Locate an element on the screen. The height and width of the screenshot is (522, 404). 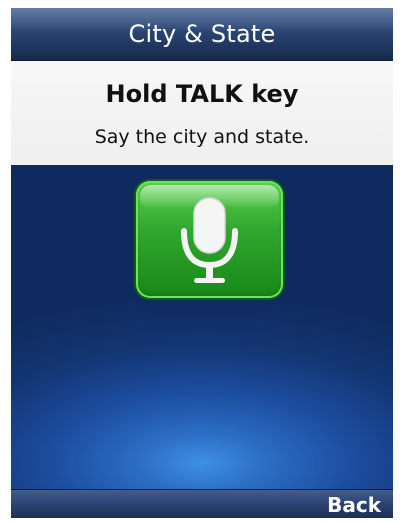
back-button: Back is located at coordinates (354, 505).